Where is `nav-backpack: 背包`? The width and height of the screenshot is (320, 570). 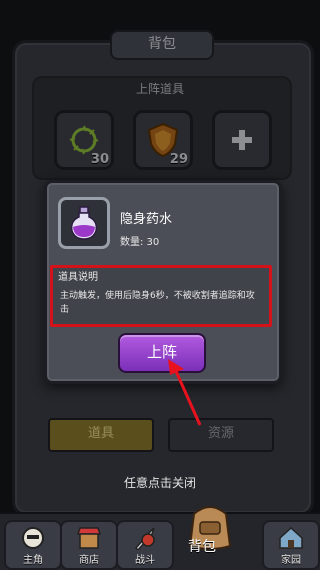
nav-backpack: 背包 is located at coordinates (210, 534).